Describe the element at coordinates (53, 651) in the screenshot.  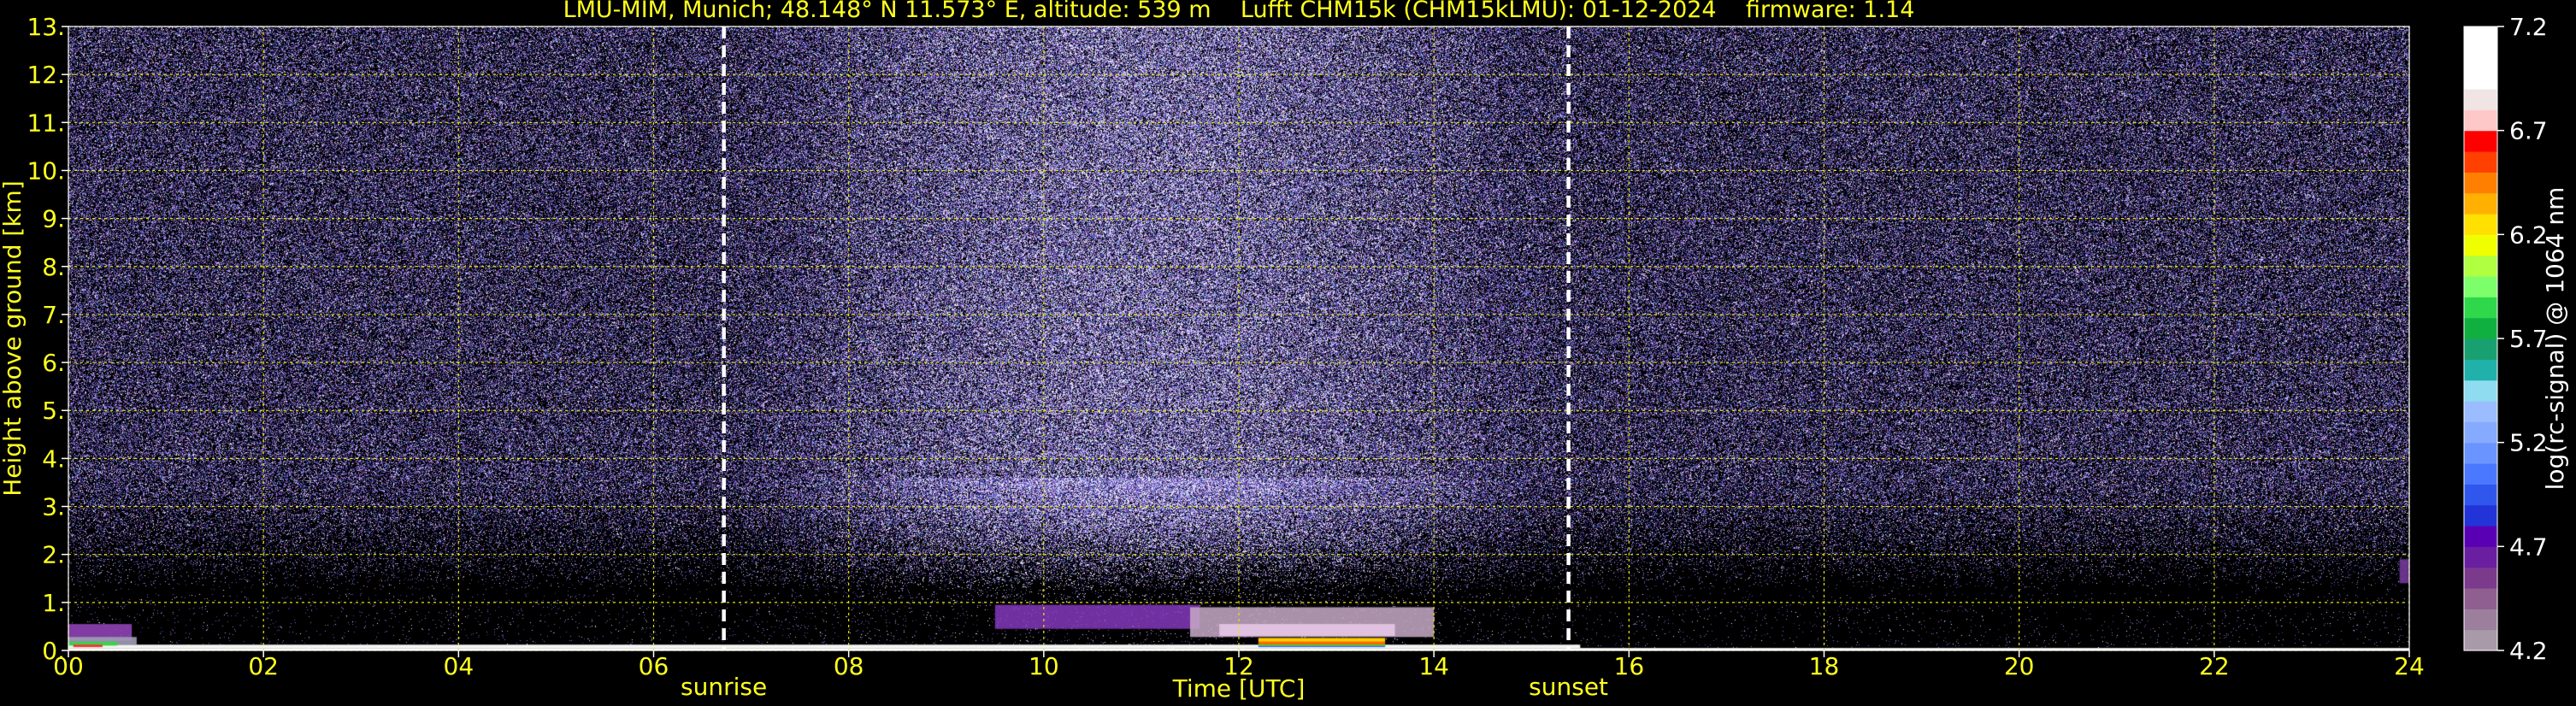
I see `y-tick-label: 0.` at that location.